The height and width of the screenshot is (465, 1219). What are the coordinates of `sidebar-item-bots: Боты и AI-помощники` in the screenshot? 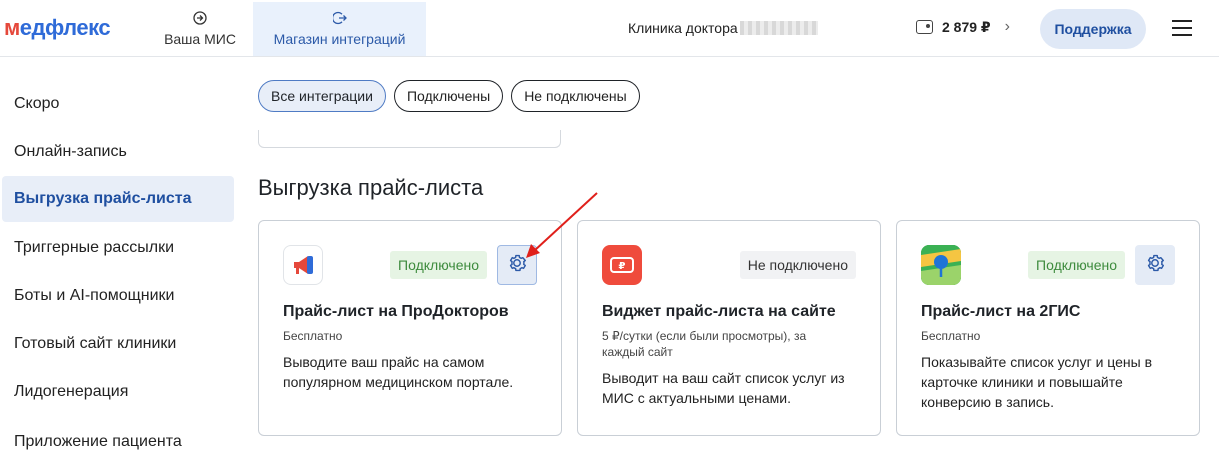 It's located at (118, 296).